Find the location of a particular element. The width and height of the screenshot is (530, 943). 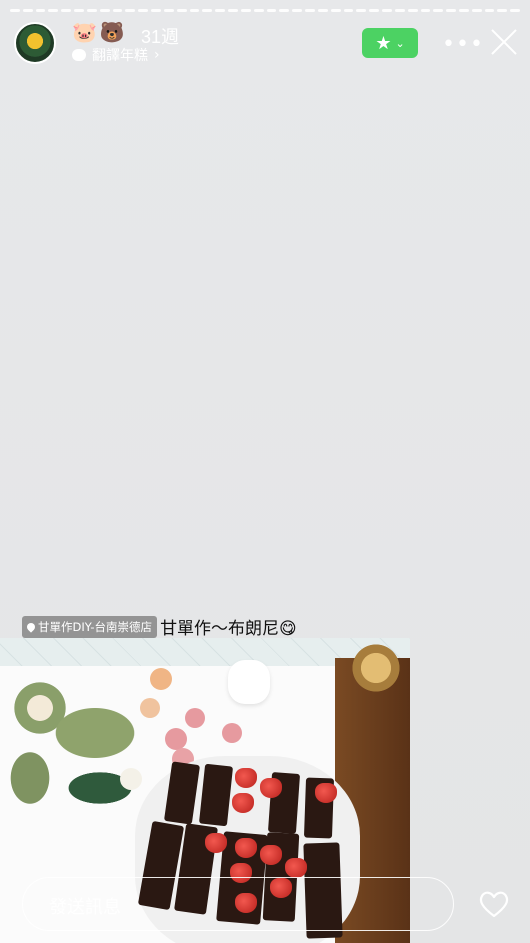

chevron-down-icon: ⌄ is located at coordinates (400, 43).